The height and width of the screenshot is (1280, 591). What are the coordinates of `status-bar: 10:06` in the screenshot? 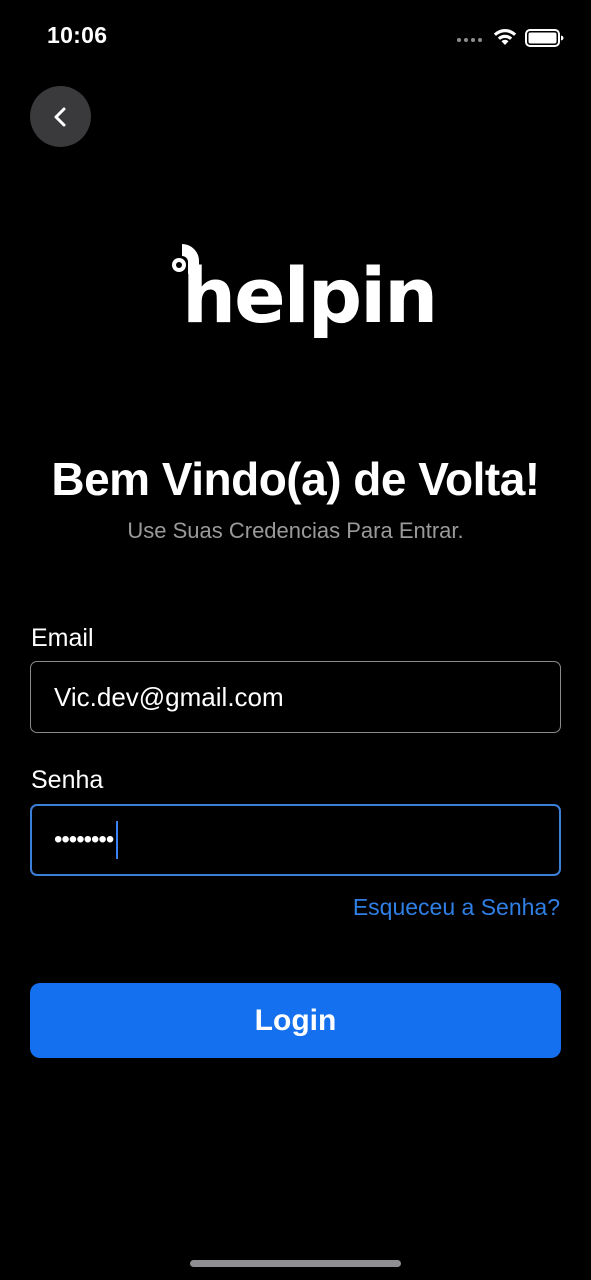 It's located at (295, 38).